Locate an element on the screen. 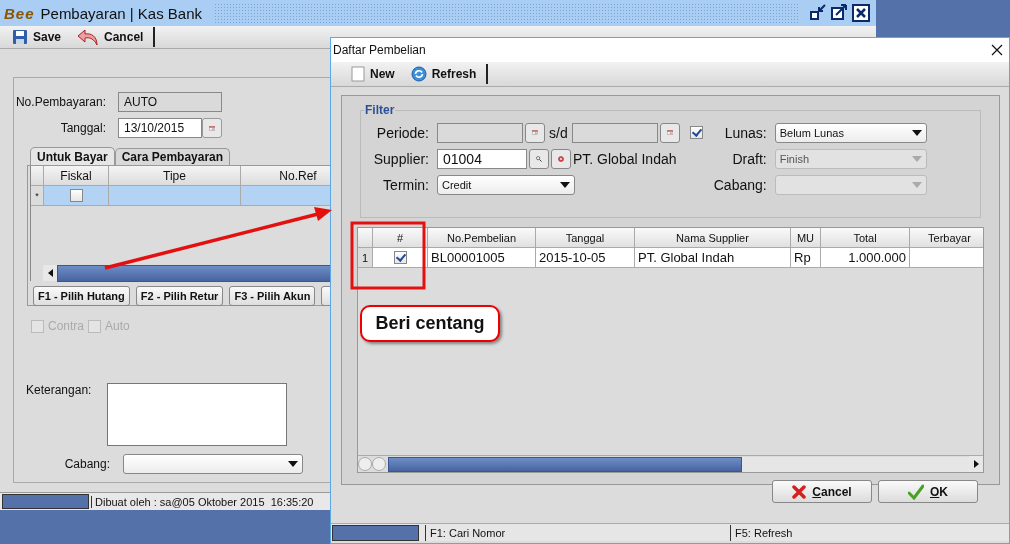  row-number: 1 is located at coordinates (365, 258).